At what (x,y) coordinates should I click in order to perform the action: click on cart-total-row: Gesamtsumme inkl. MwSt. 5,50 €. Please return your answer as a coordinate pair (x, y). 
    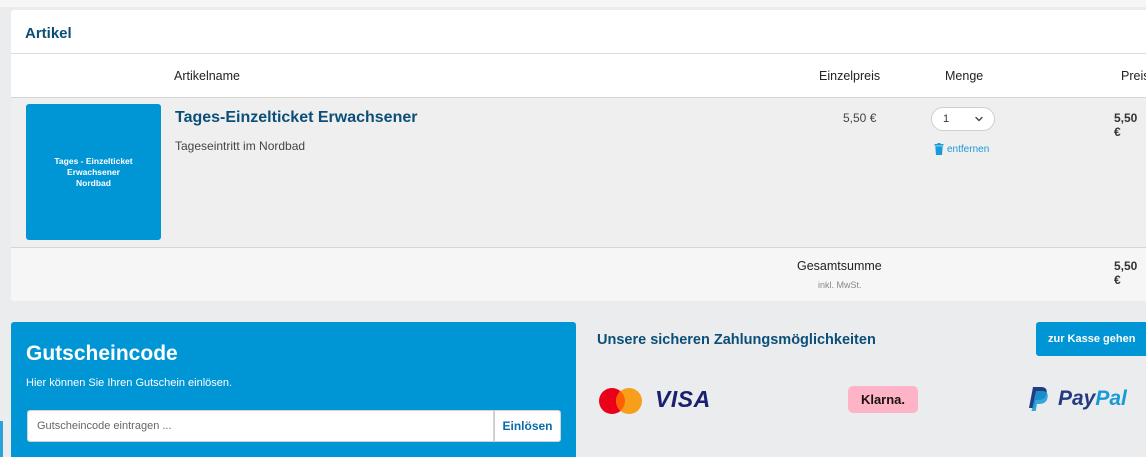
    Looking at the image, I should click on (578, 274).